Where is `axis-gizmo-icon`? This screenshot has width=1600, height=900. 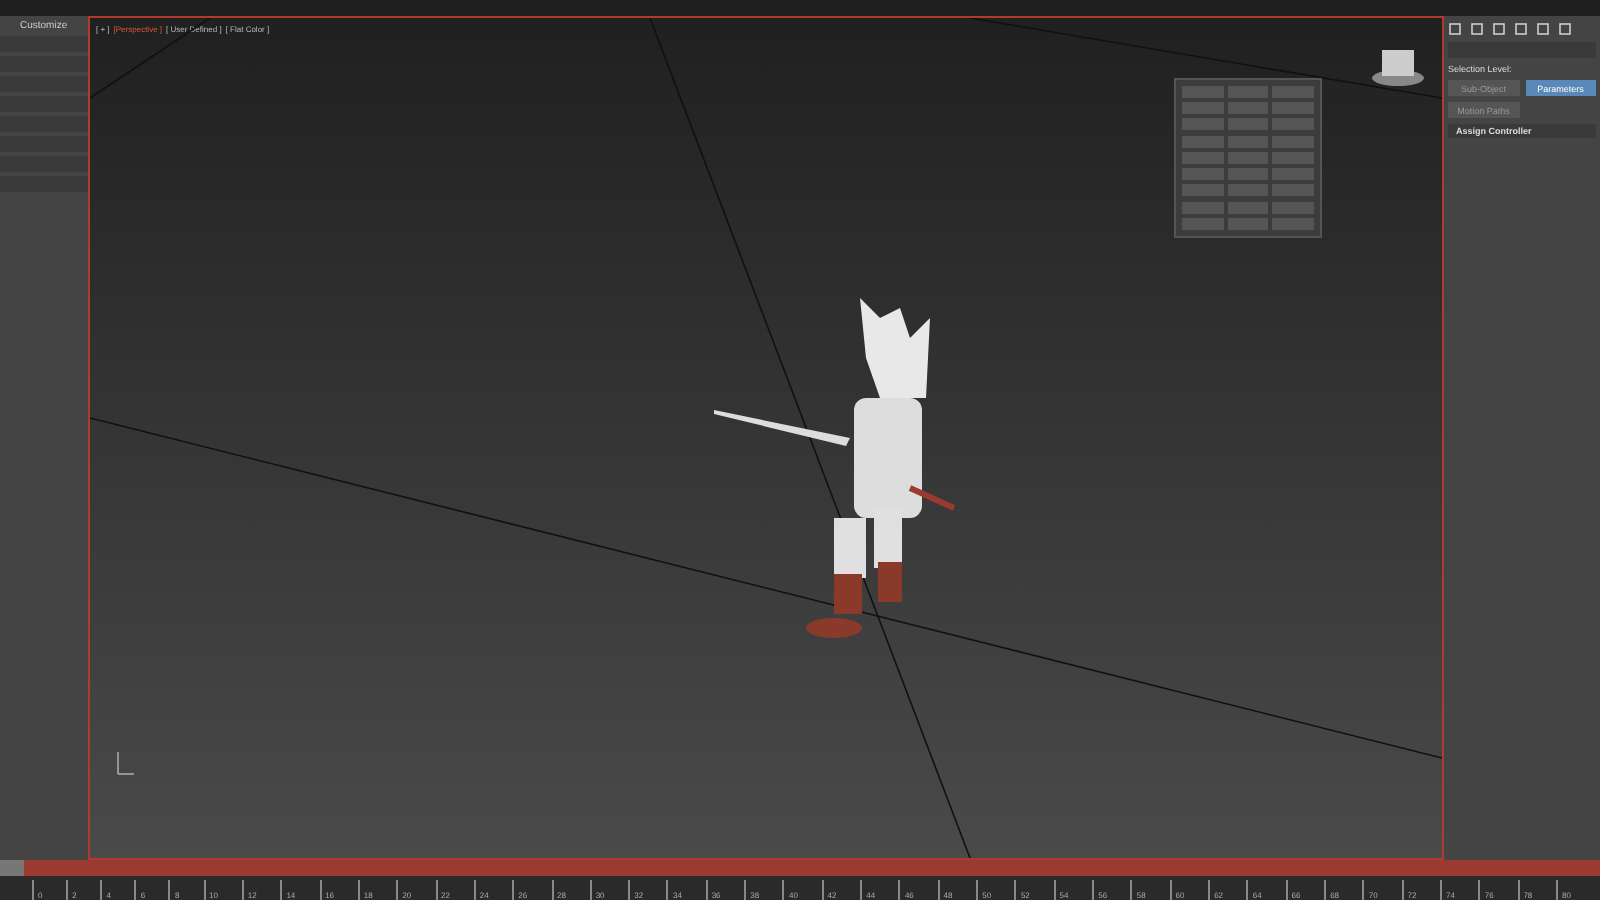
axis-gizmo-icon is located at coordinates (126, 763).